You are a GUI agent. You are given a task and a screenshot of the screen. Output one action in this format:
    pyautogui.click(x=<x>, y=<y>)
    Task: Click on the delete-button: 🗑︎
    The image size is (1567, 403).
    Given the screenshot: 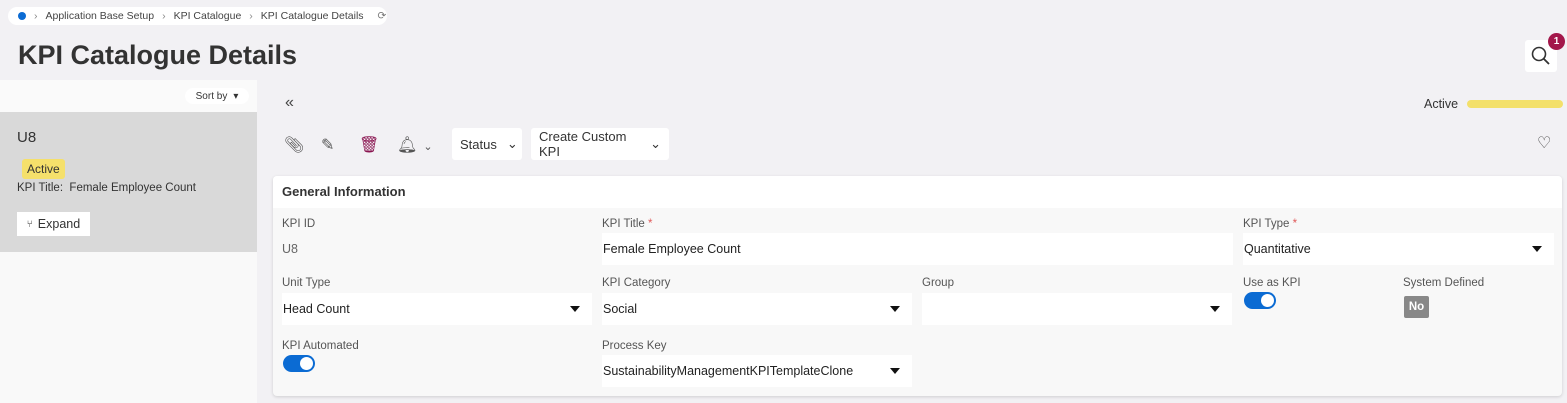 What is the action you would take?
    pyautogui.click(x=369, y=145)
    